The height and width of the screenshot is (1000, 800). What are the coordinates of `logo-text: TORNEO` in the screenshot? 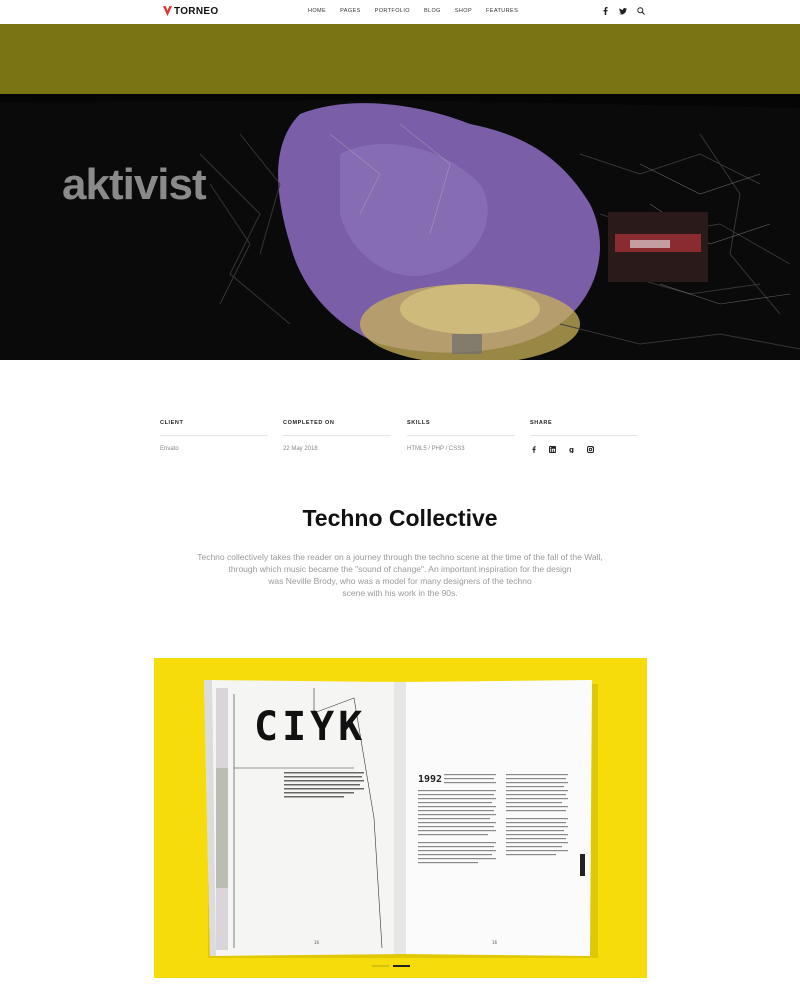 It's located at (196, 11).